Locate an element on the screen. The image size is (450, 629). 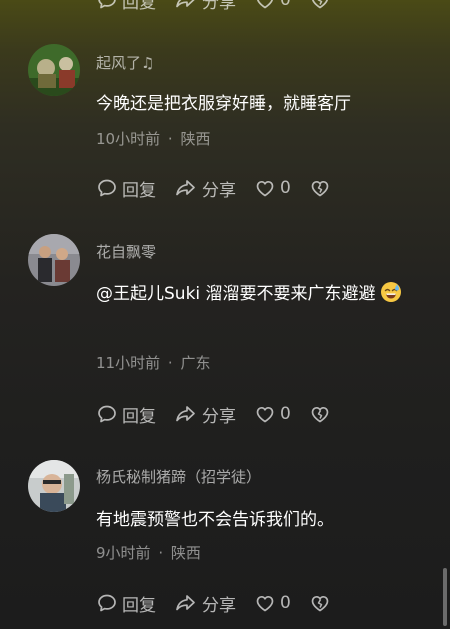
comment-text: @王起儿Suki 溜溜要不要来广东避避 is located at coordinates (261, 294).